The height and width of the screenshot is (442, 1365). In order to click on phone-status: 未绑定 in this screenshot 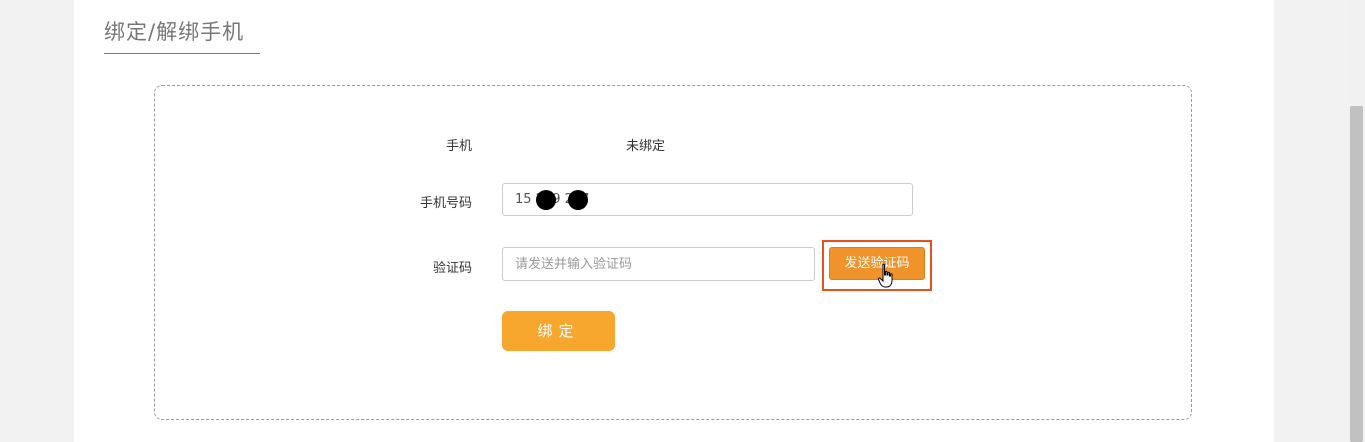, I will do `click(646, 146)`.